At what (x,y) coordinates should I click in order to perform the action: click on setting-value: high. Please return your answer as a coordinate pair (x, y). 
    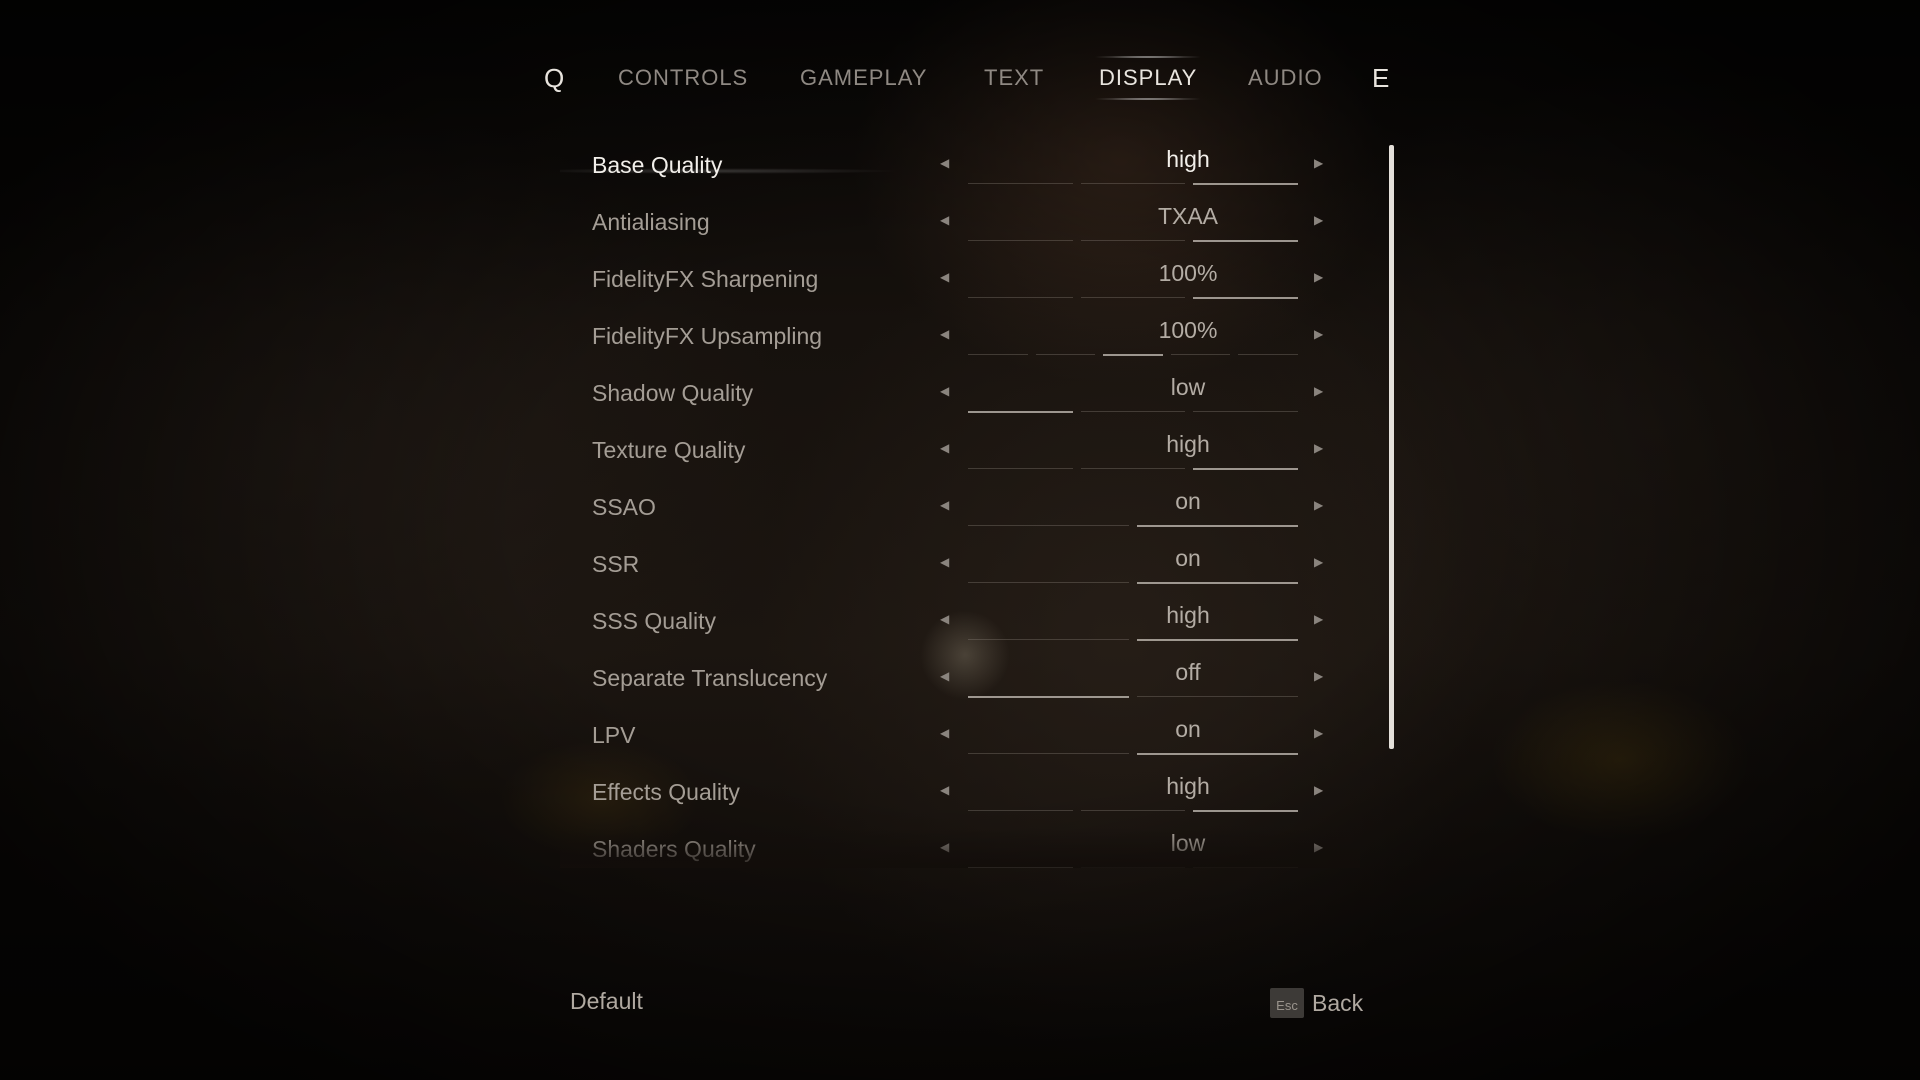
    Looking at the image, I should click on (1188, 444).